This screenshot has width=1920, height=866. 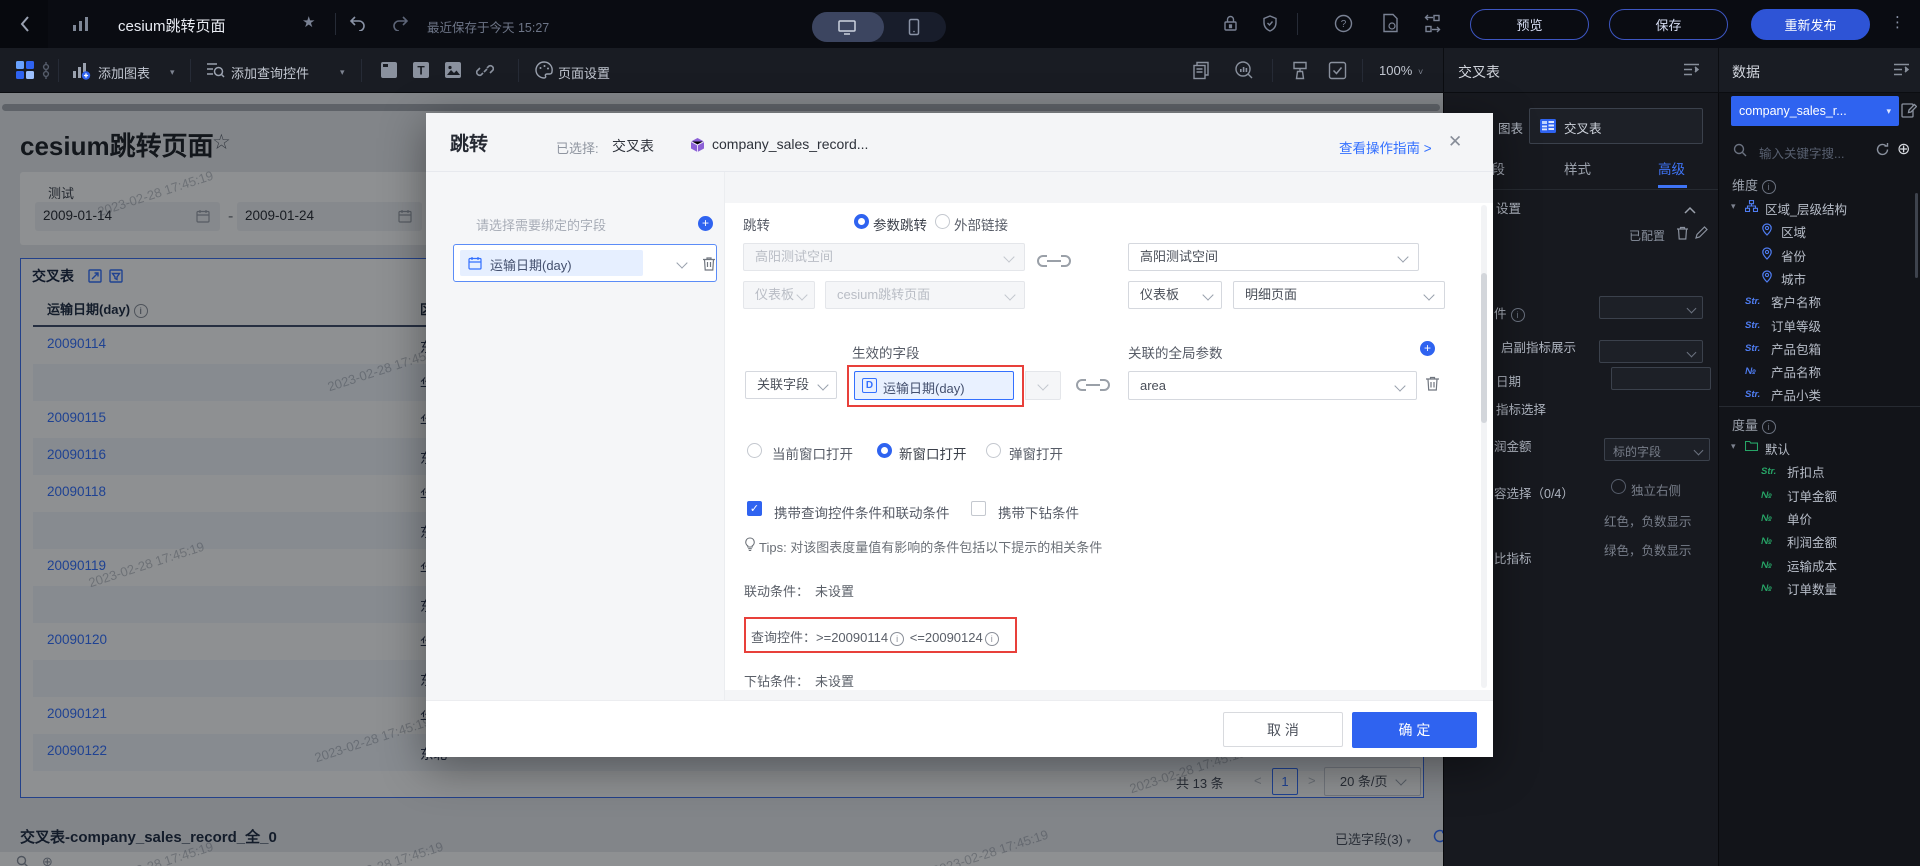 What do you see at coordinates (1230, 26) in the screenshot?
I see `lock-icon` at bounding box center [1230, 26].